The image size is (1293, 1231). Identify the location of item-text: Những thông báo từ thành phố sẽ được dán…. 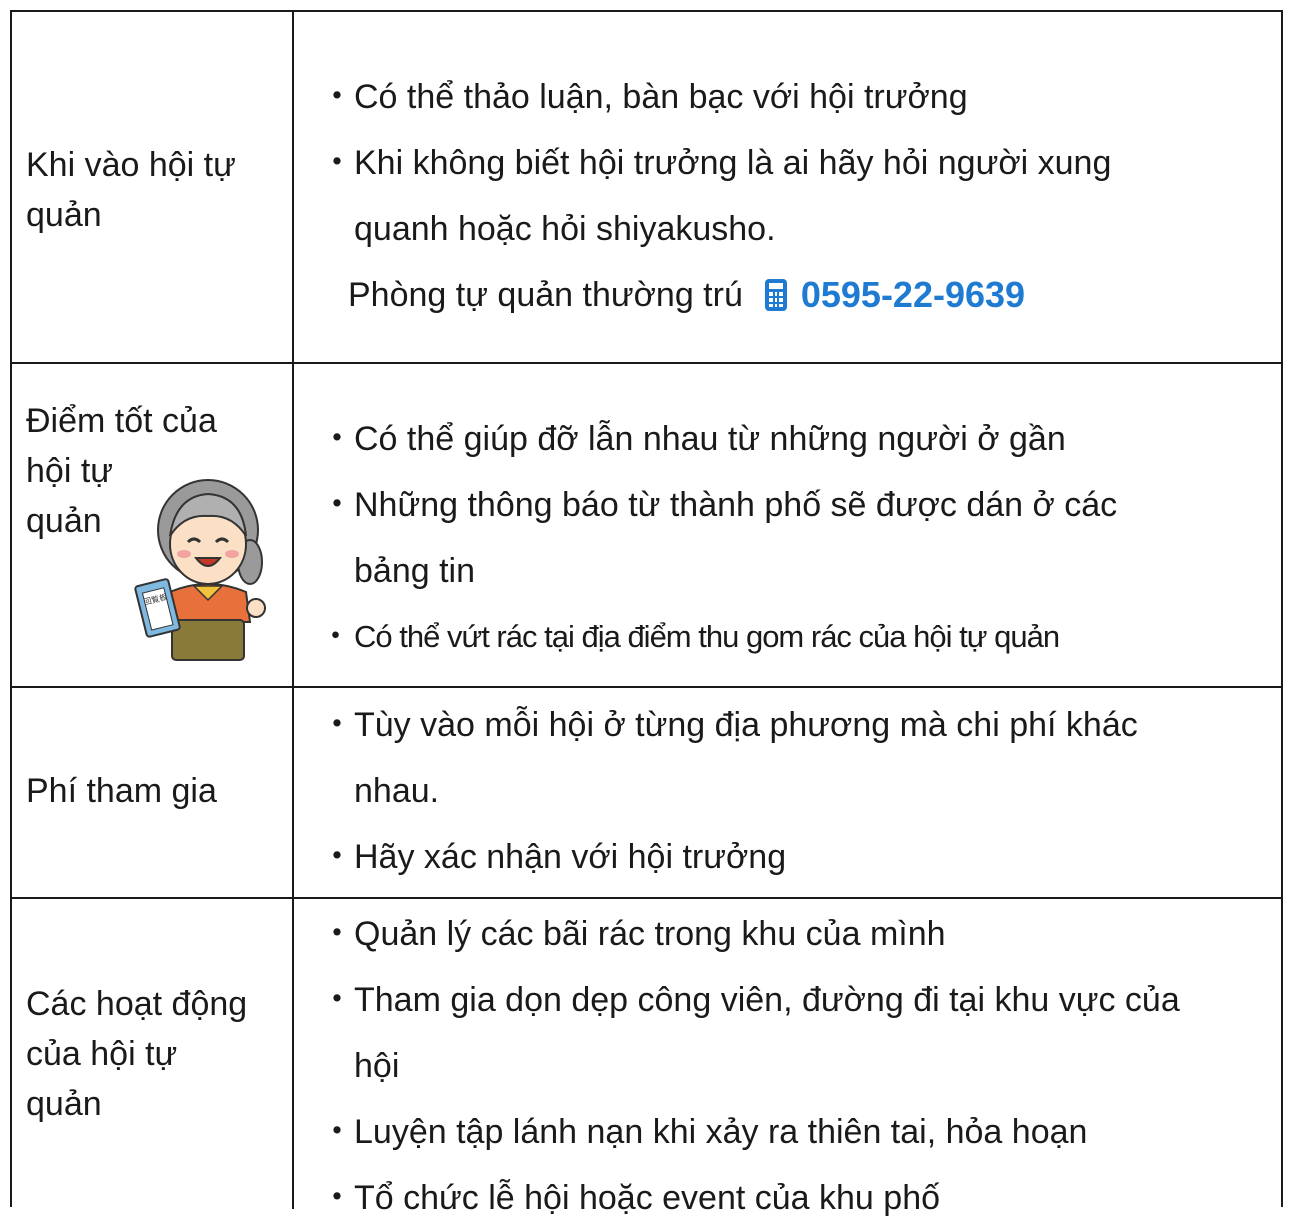
(736, 505).